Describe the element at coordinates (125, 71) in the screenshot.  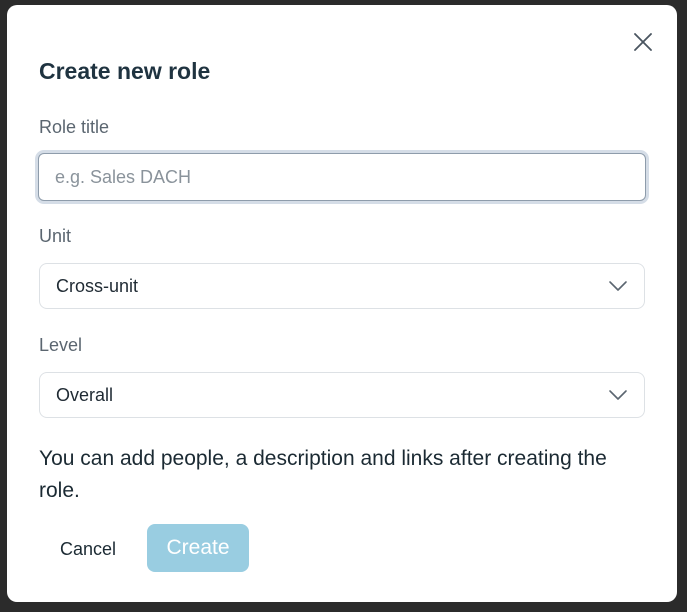
I see `dialog-title: Create new role` at that location.